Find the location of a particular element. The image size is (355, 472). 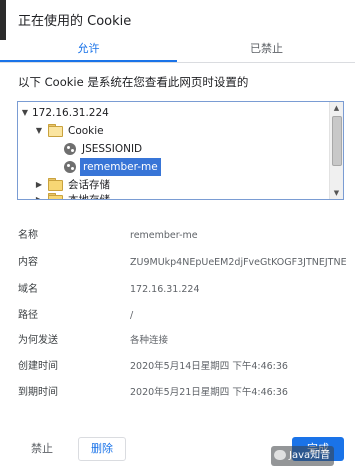

tree-item-label: Cookie is located at coordinates (86, 131).